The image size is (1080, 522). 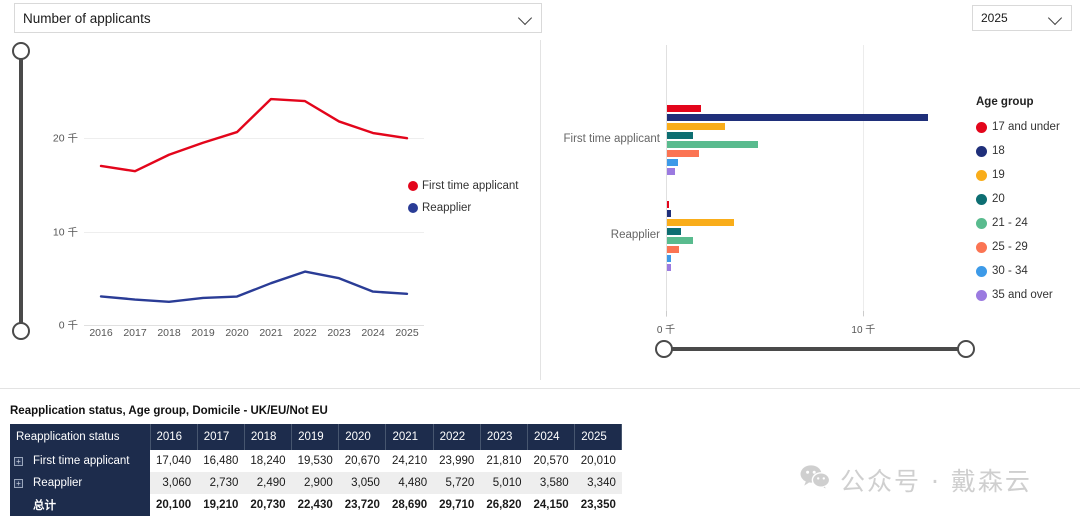 What do you see at coordinates (966, 349) in the screenshot?
I see `slider-handle-right` at bounding box center [966, 349].